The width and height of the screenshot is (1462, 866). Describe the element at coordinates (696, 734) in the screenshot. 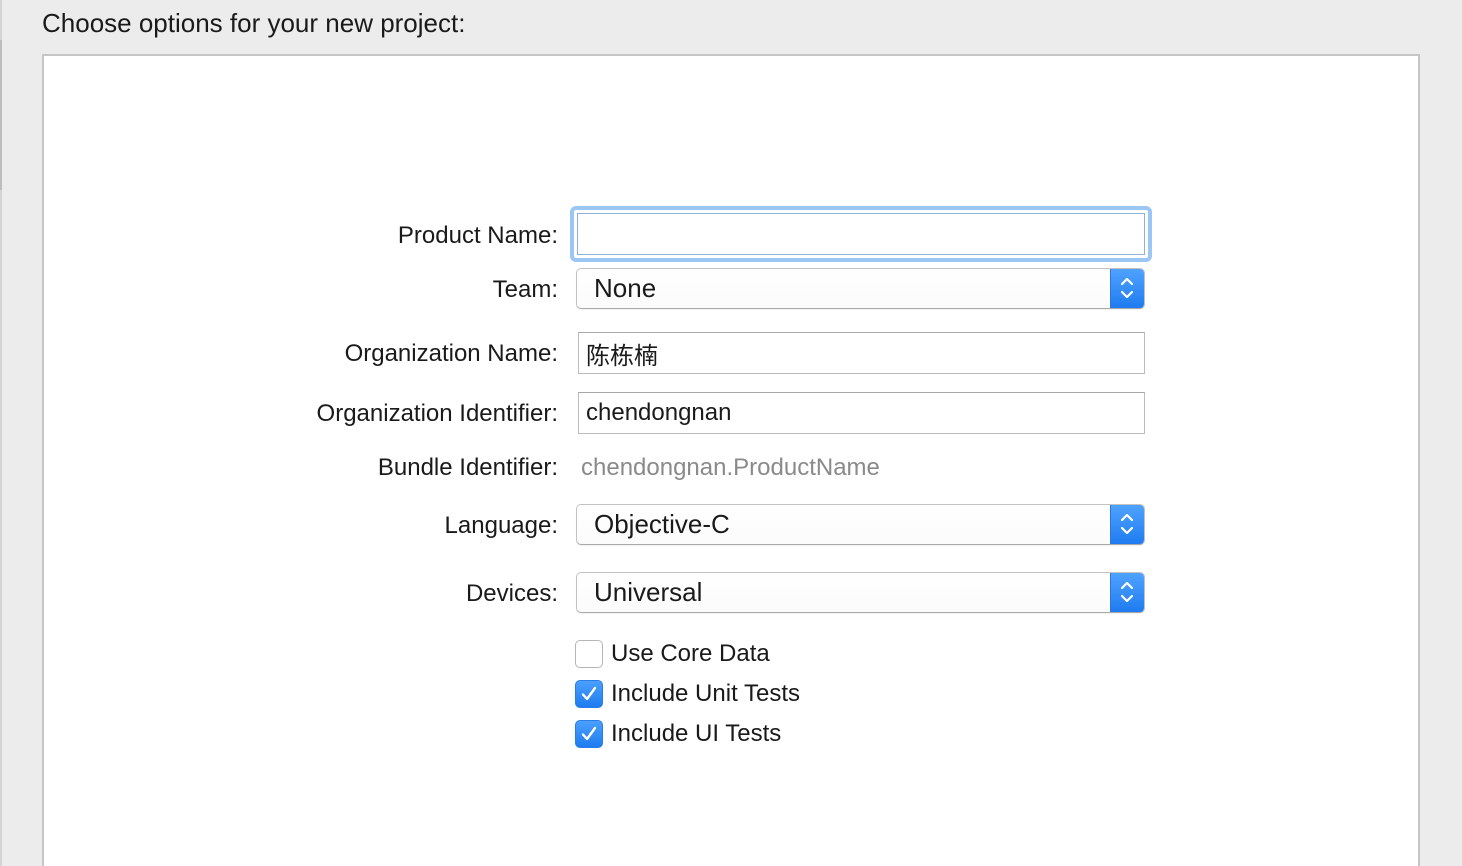

I see `include-ui-tests-label: Include UI Tests` at that location.